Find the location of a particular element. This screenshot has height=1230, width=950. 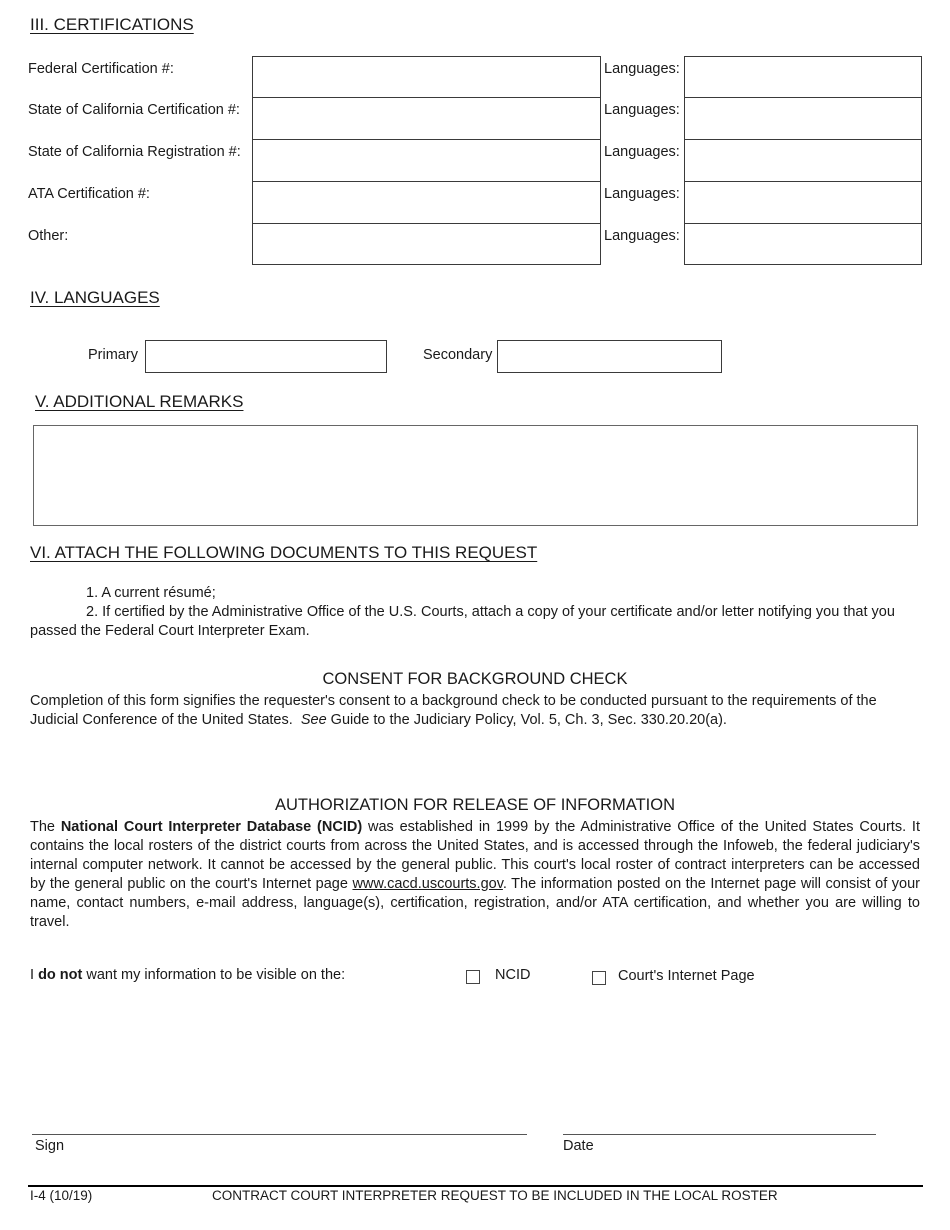

ca-registration-languages-input is located at coordinates (803, 160).